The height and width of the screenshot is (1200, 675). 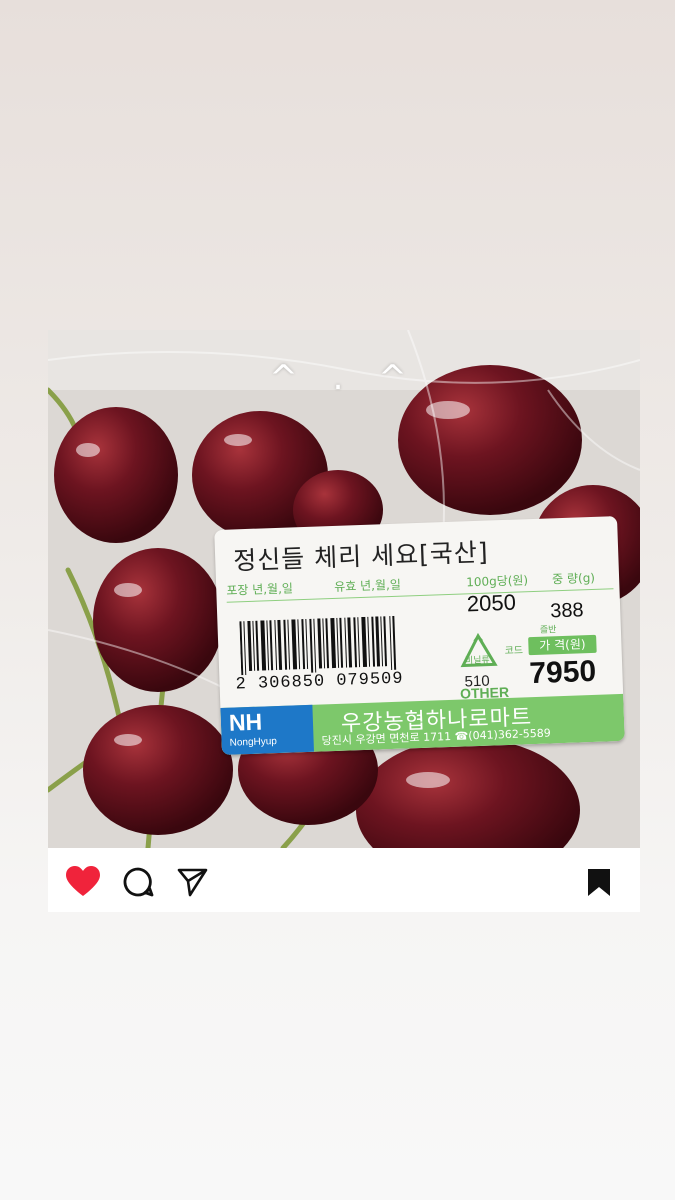 I want to click on recycle-category: 비닐류, so click(x=477, y=661).